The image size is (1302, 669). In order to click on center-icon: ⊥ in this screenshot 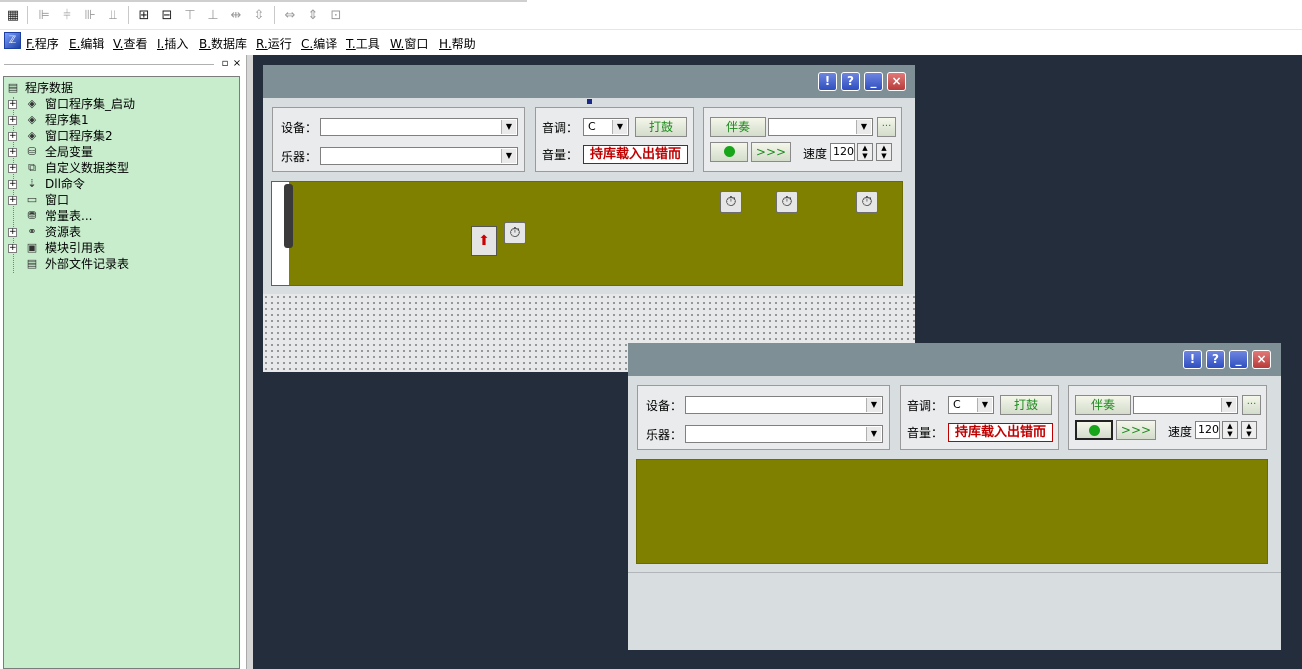, I will do `click(213, 15)`.